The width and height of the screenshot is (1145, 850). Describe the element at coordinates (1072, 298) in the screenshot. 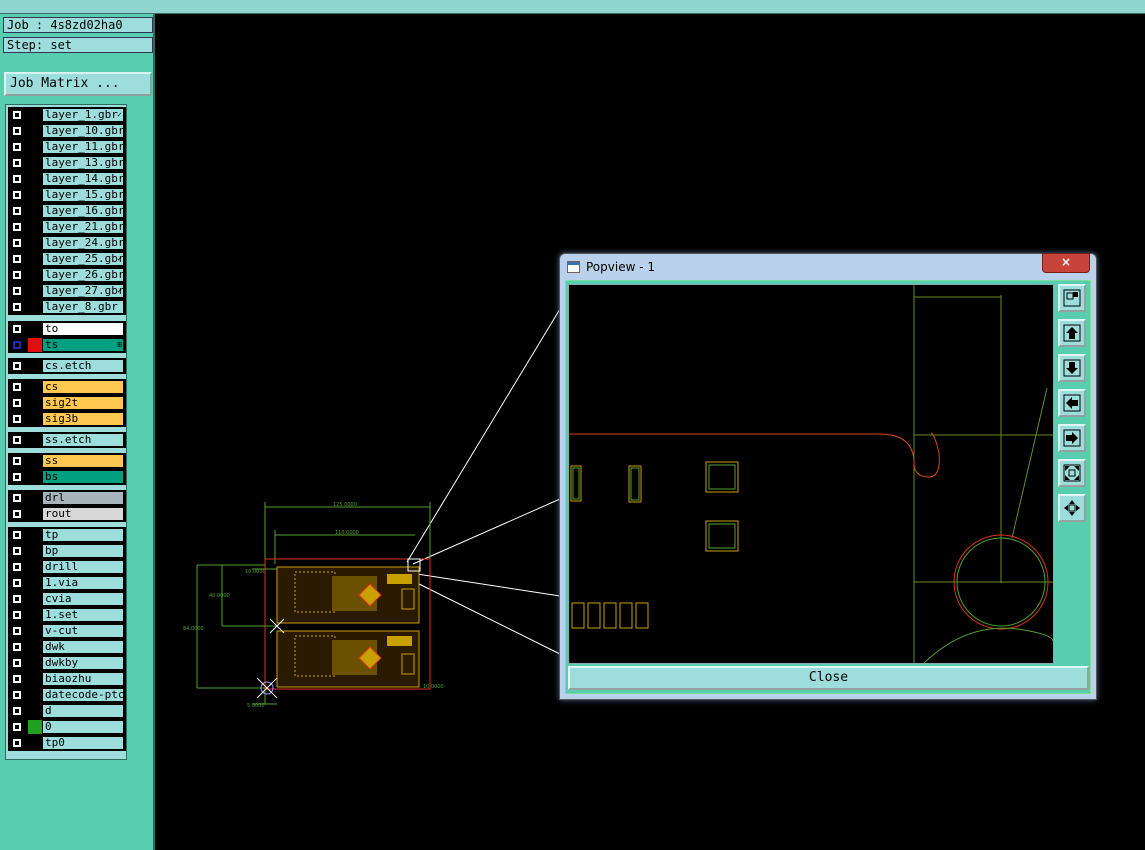

I see `zoom-fit-button` at that location.